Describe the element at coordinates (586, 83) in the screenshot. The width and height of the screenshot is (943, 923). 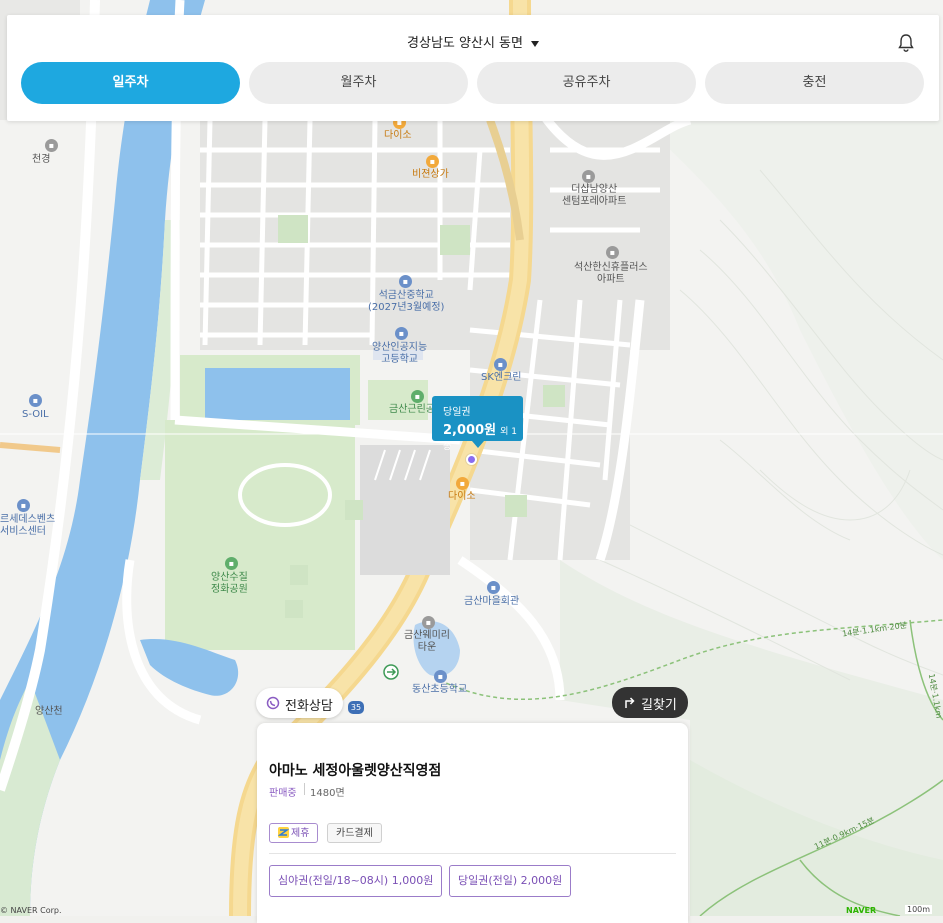
I see `tab-shared: 공유주차` at that location.